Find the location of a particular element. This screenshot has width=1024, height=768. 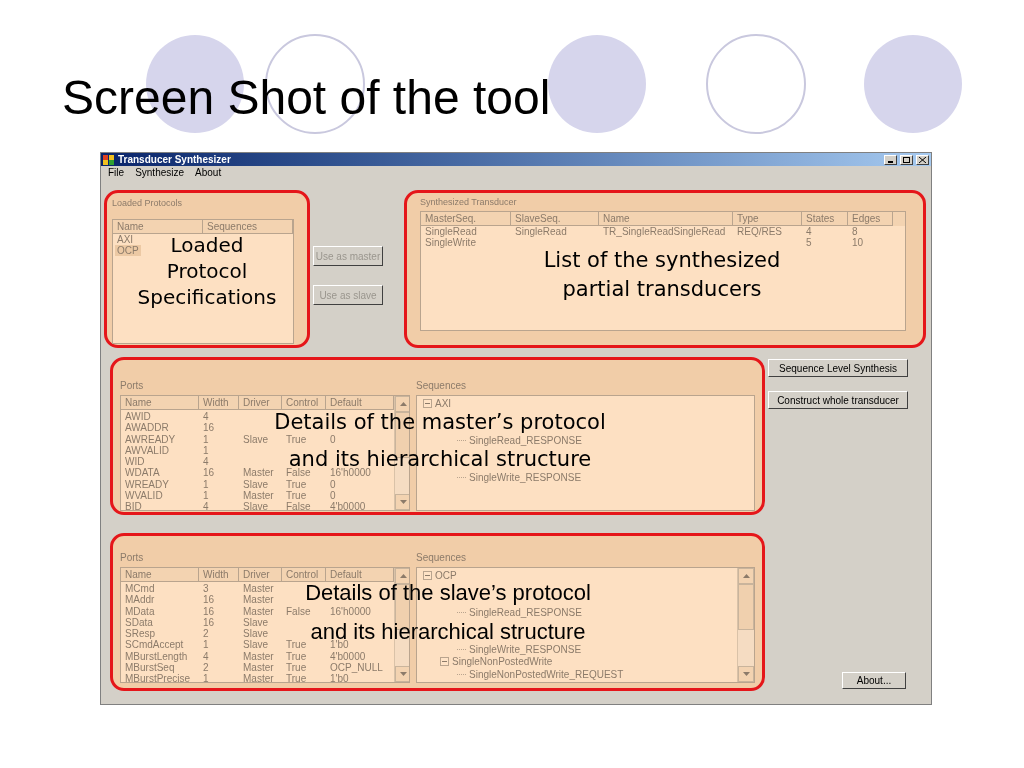

maximize-icon is located at coordinates (906, 159).